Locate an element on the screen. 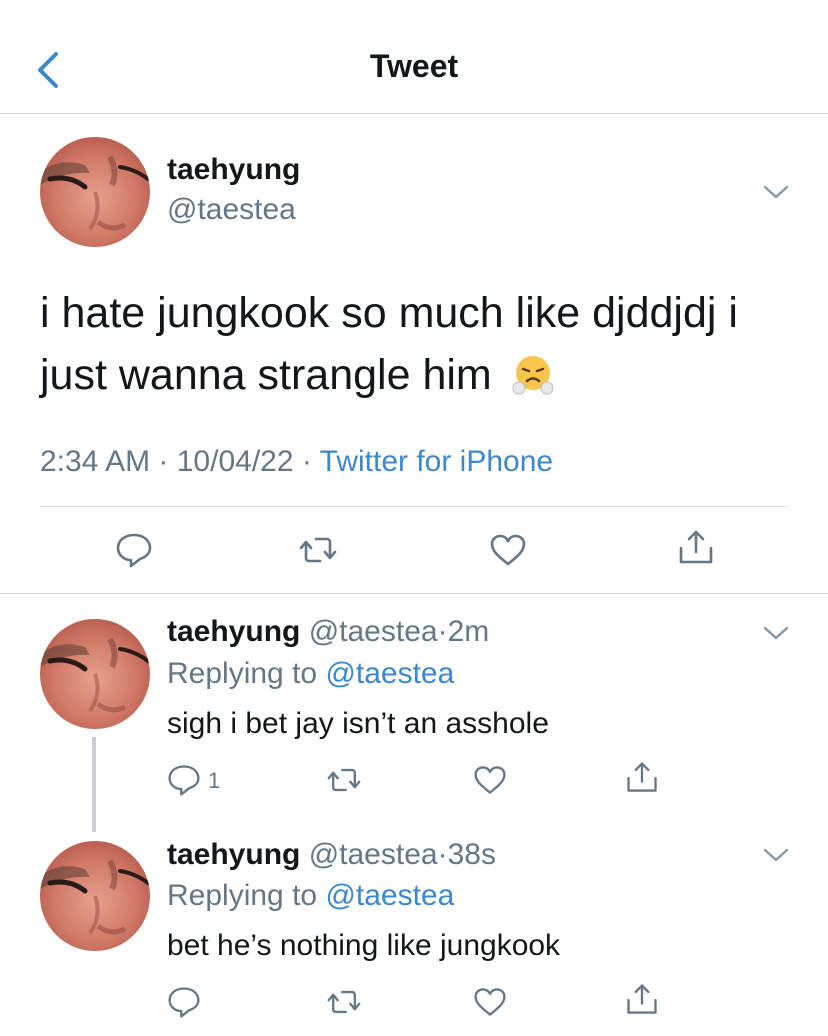 The width and height of the screenshot is (828, 1036). reply-header: taehyung @taestea·38s is located at coordinates (331, 855).